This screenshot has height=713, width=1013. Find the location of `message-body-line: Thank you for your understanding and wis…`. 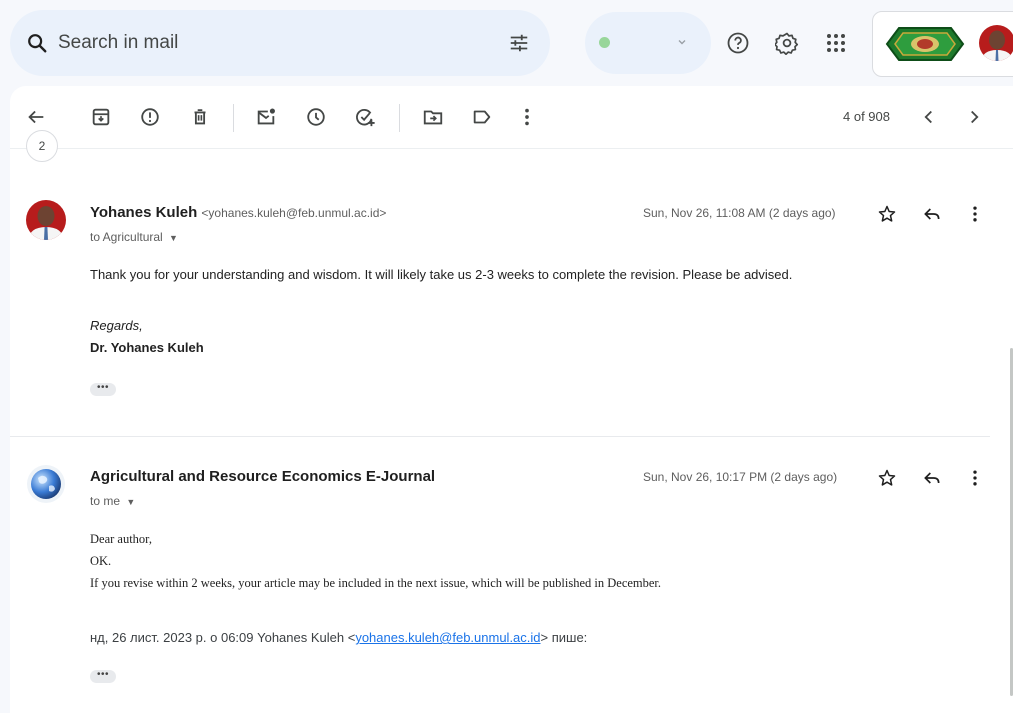

message-body-line: Thank you for your understanding and wis… is located at coordinates (441, 274).